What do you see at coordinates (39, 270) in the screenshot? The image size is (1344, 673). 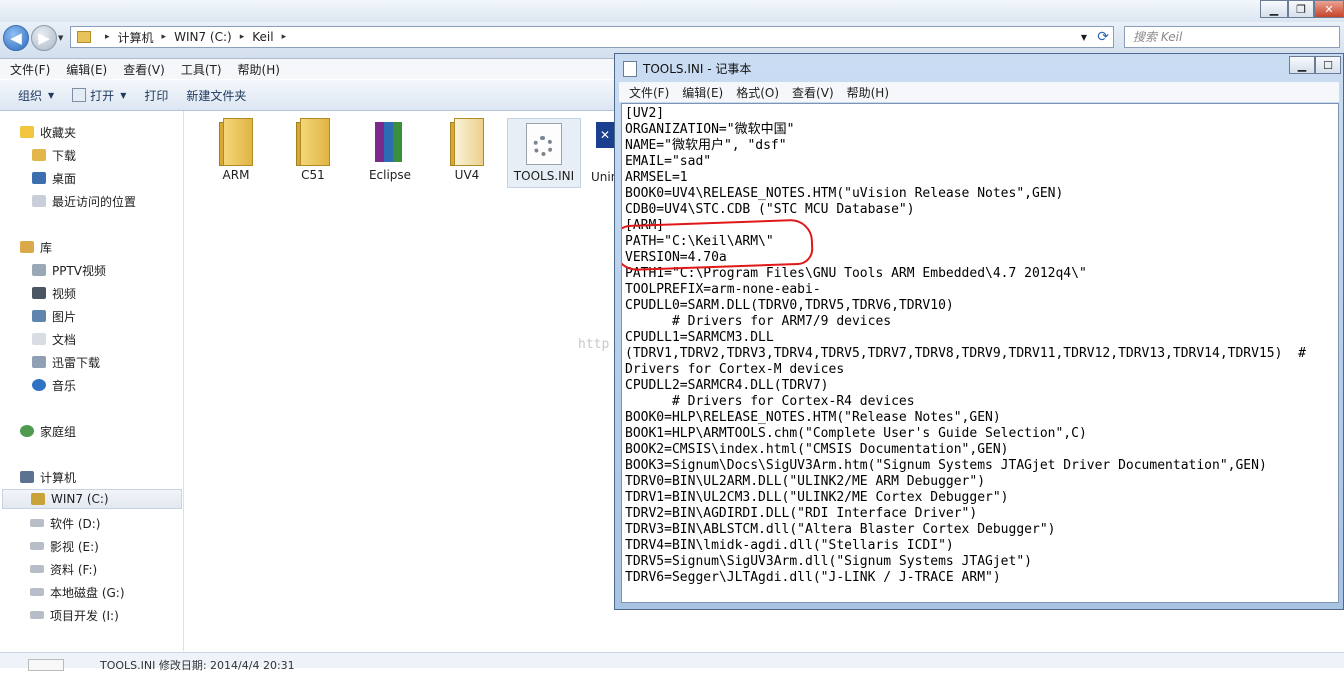 I see `video-library-icon` at bounding box center [39, 270].